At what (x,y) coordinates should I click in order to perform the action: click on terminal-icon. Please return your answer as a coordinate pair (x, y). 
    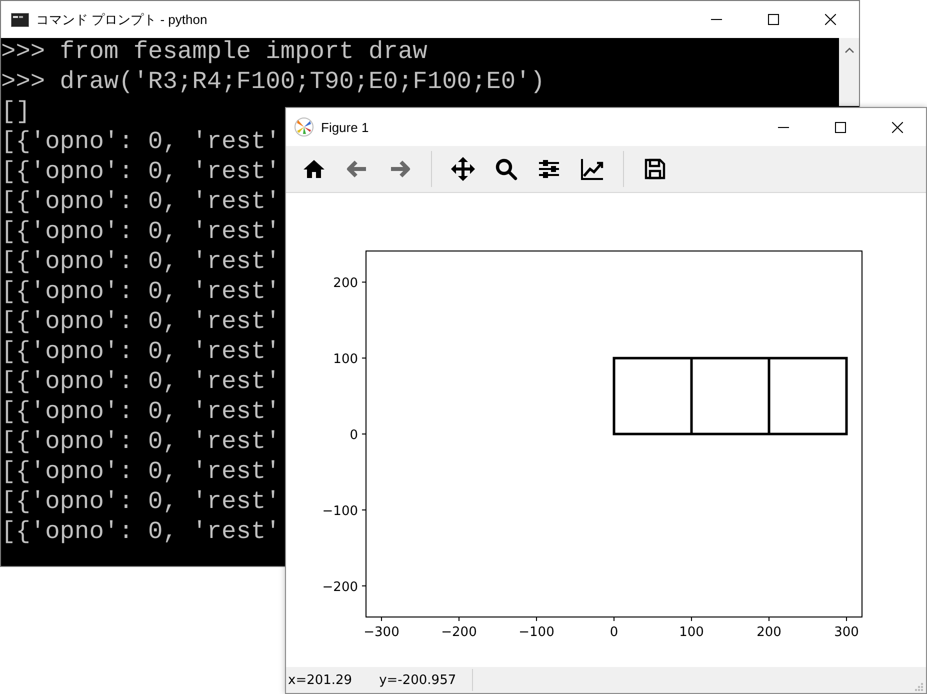
    Looking at the image, I should click on (20, 19).